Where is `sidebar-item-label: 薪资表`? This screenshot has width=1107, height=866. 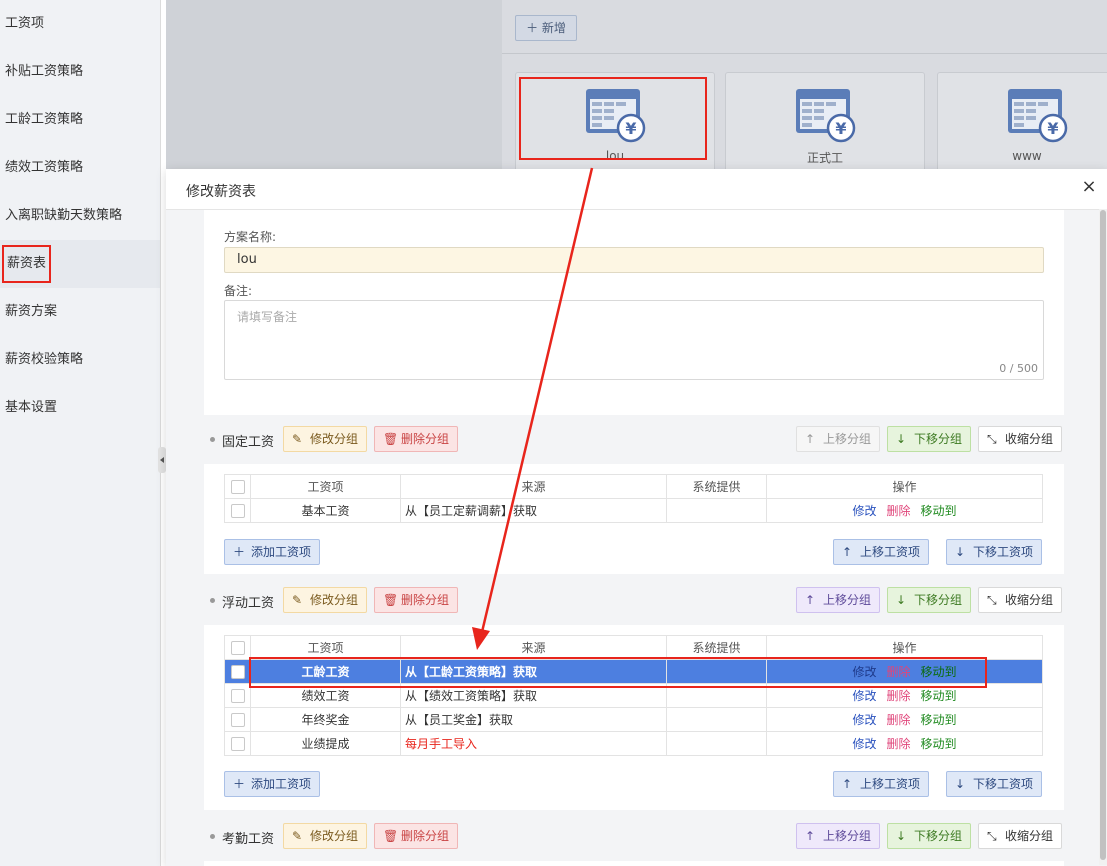
sidebar-item-label: 薪资表 is located at coordinates (27, 264).